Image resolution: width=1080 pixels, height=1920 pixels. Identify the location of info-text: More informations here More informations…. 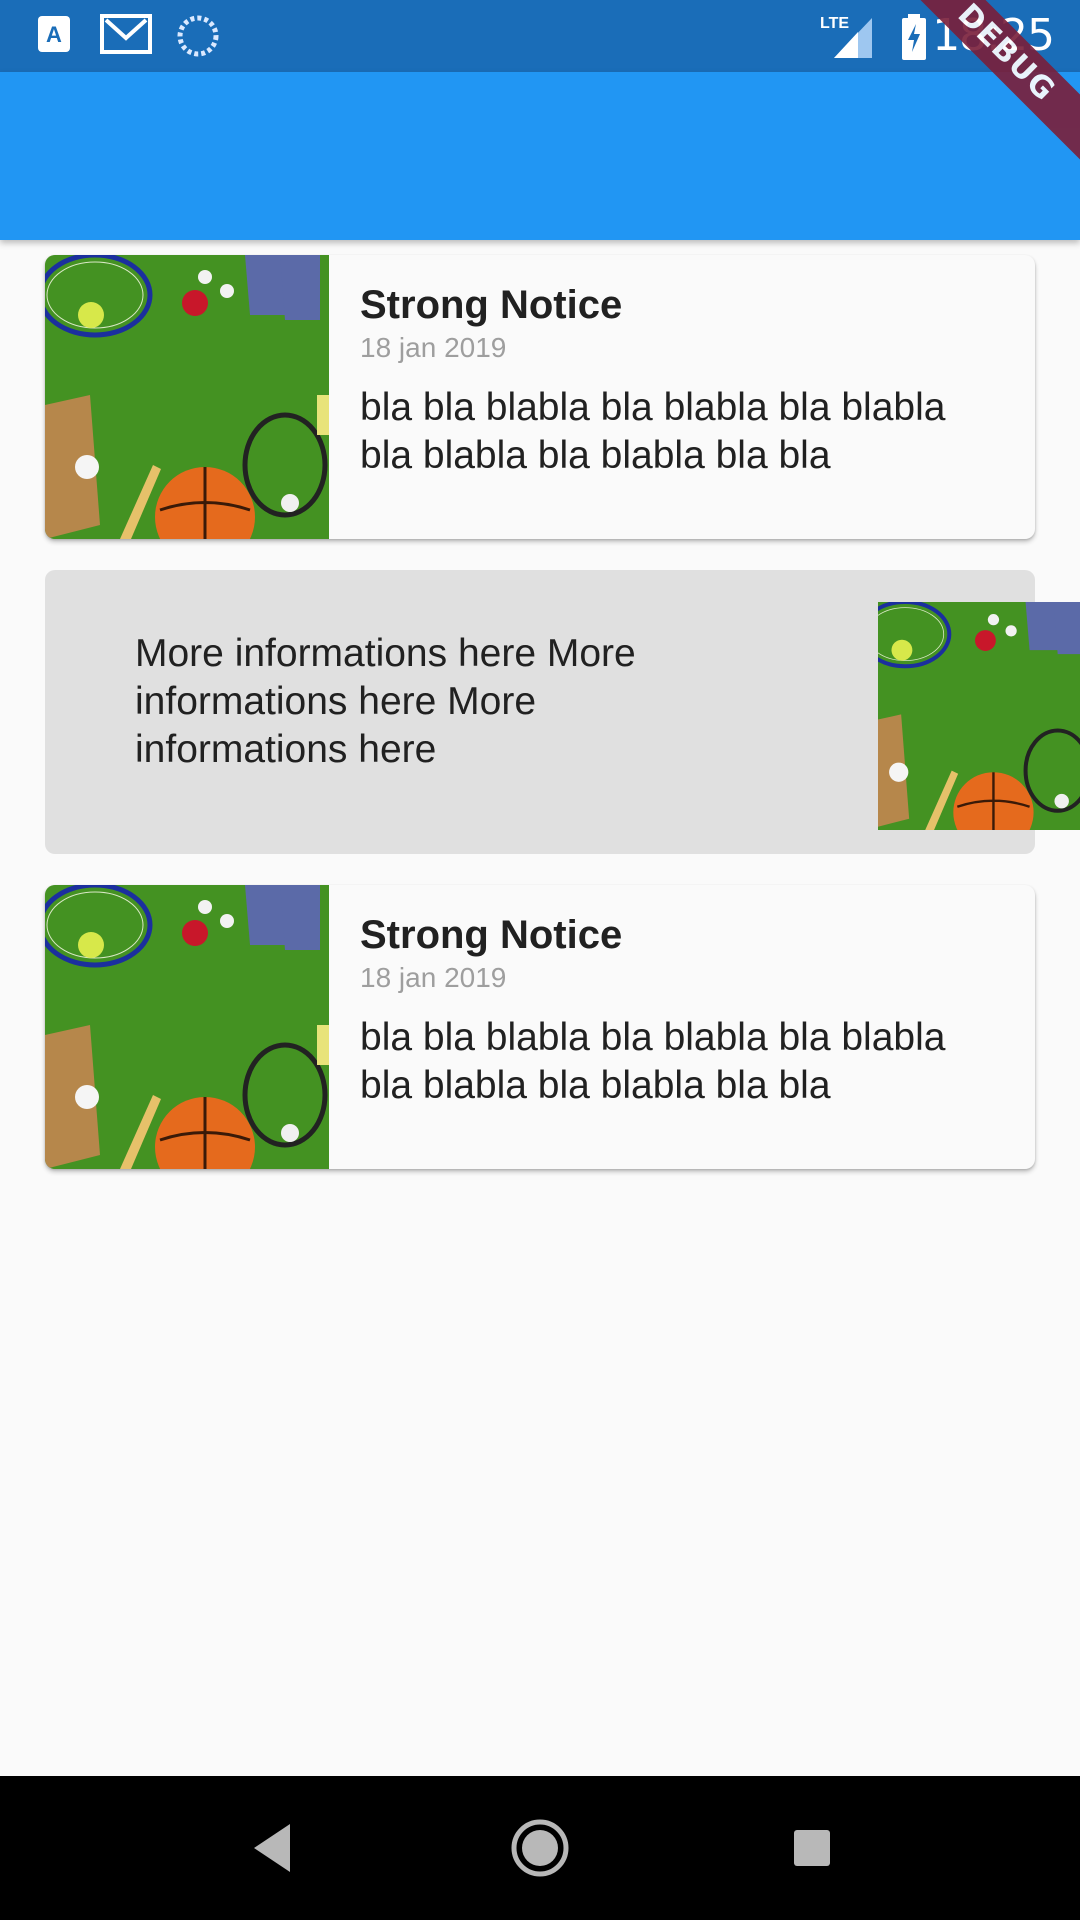
(385, 701).